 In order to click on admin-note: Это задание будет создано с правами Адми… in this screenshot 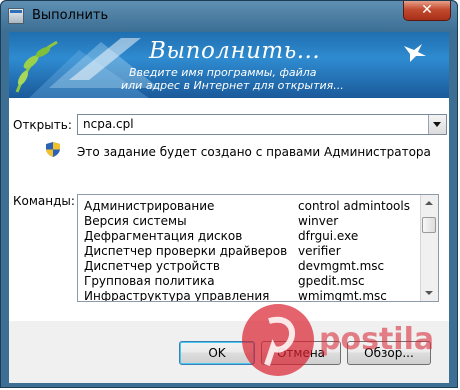, I will do `click(254, 152)`.